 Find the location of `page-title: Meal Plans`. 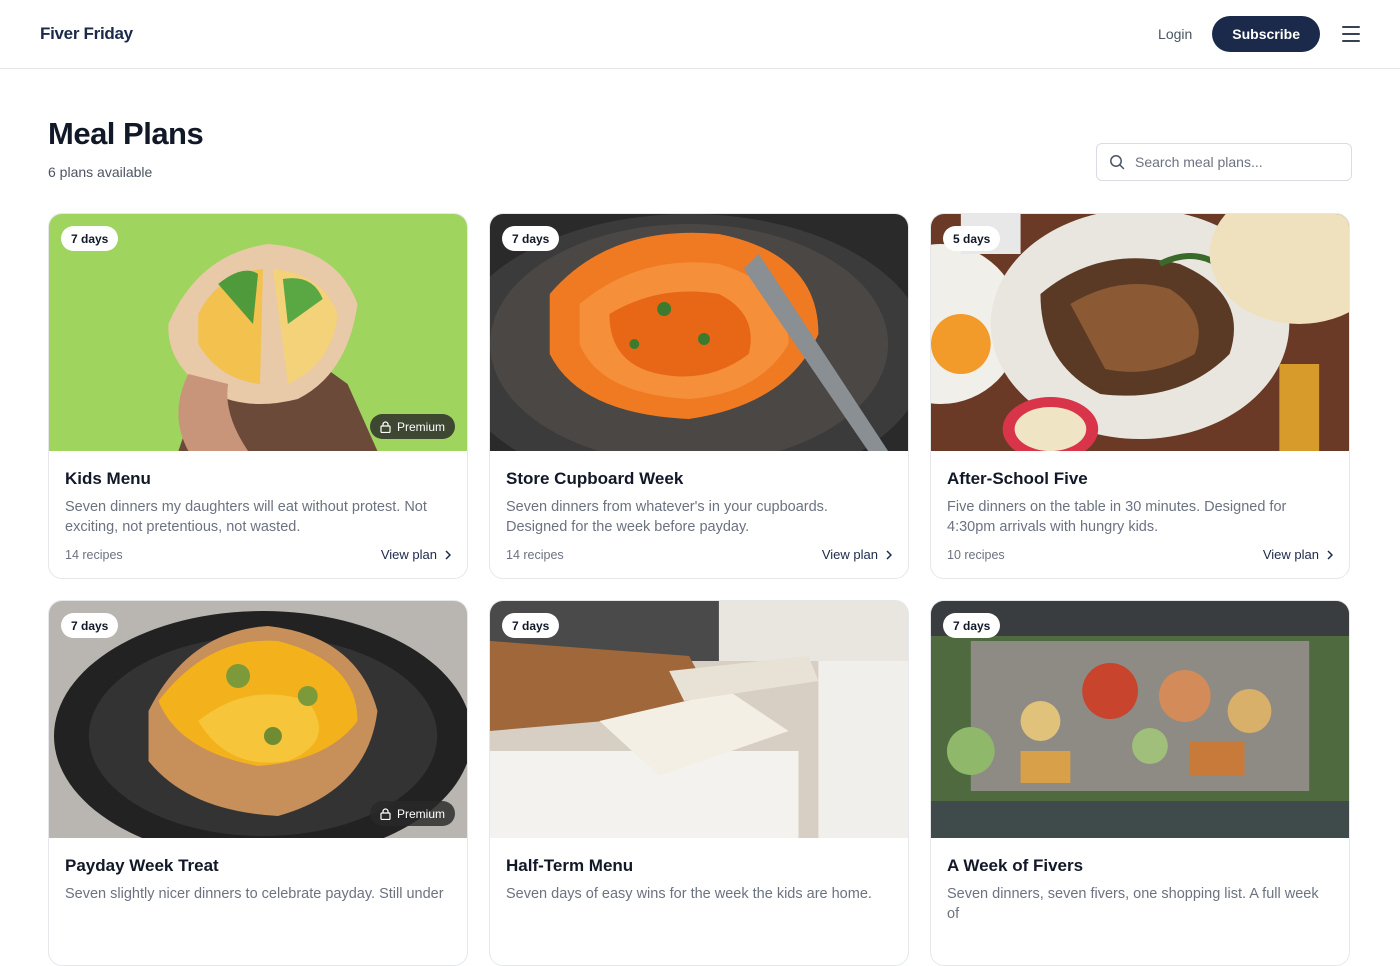

page-title: Meal Plans is located at coordinates (126, 133).